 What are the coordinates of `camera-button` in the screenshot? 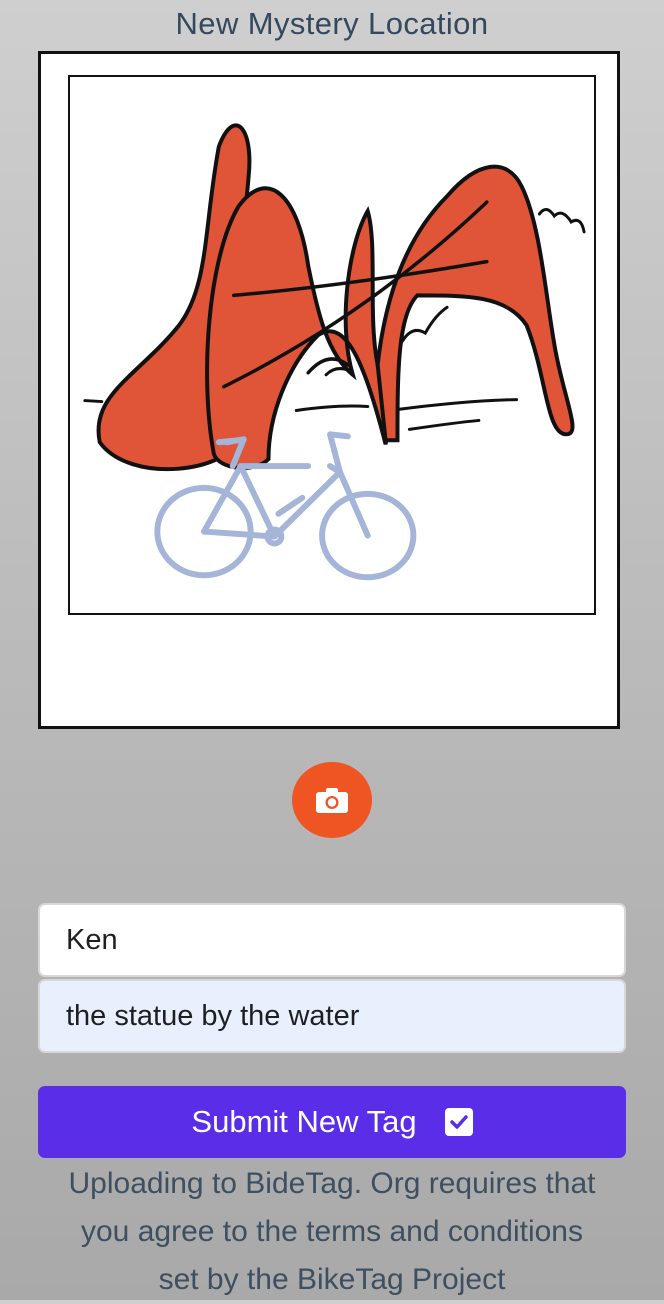 It's located at (332, 800).